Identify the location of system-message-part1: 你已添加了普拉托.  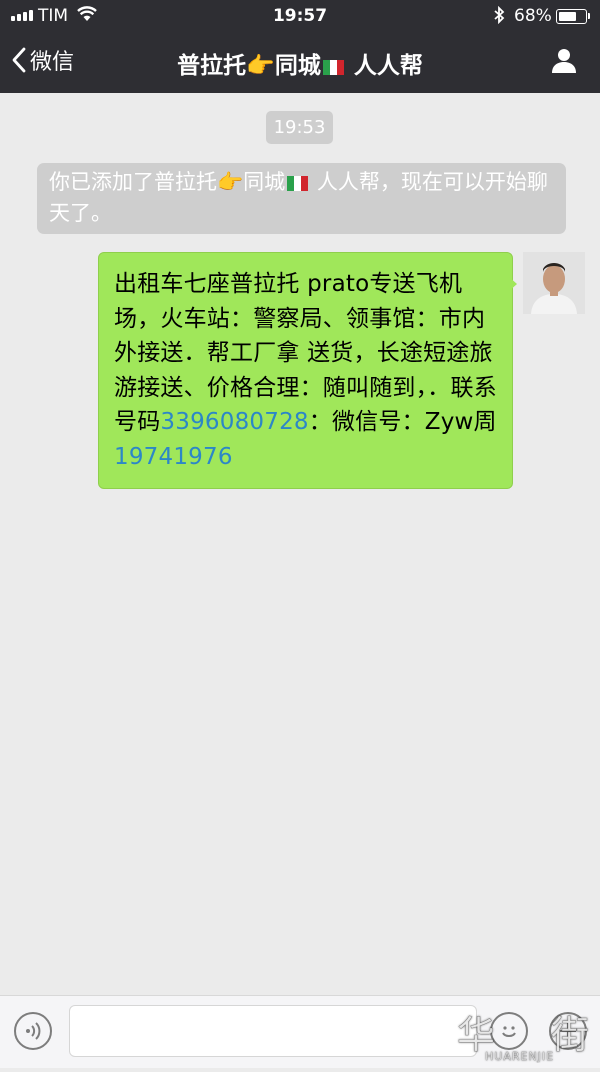
(133, 182).